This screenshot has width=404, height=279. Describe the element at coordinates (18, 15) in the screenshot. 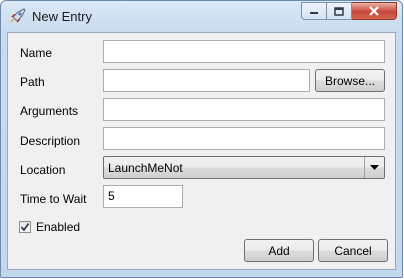

I see `rocket-icon` at that location.